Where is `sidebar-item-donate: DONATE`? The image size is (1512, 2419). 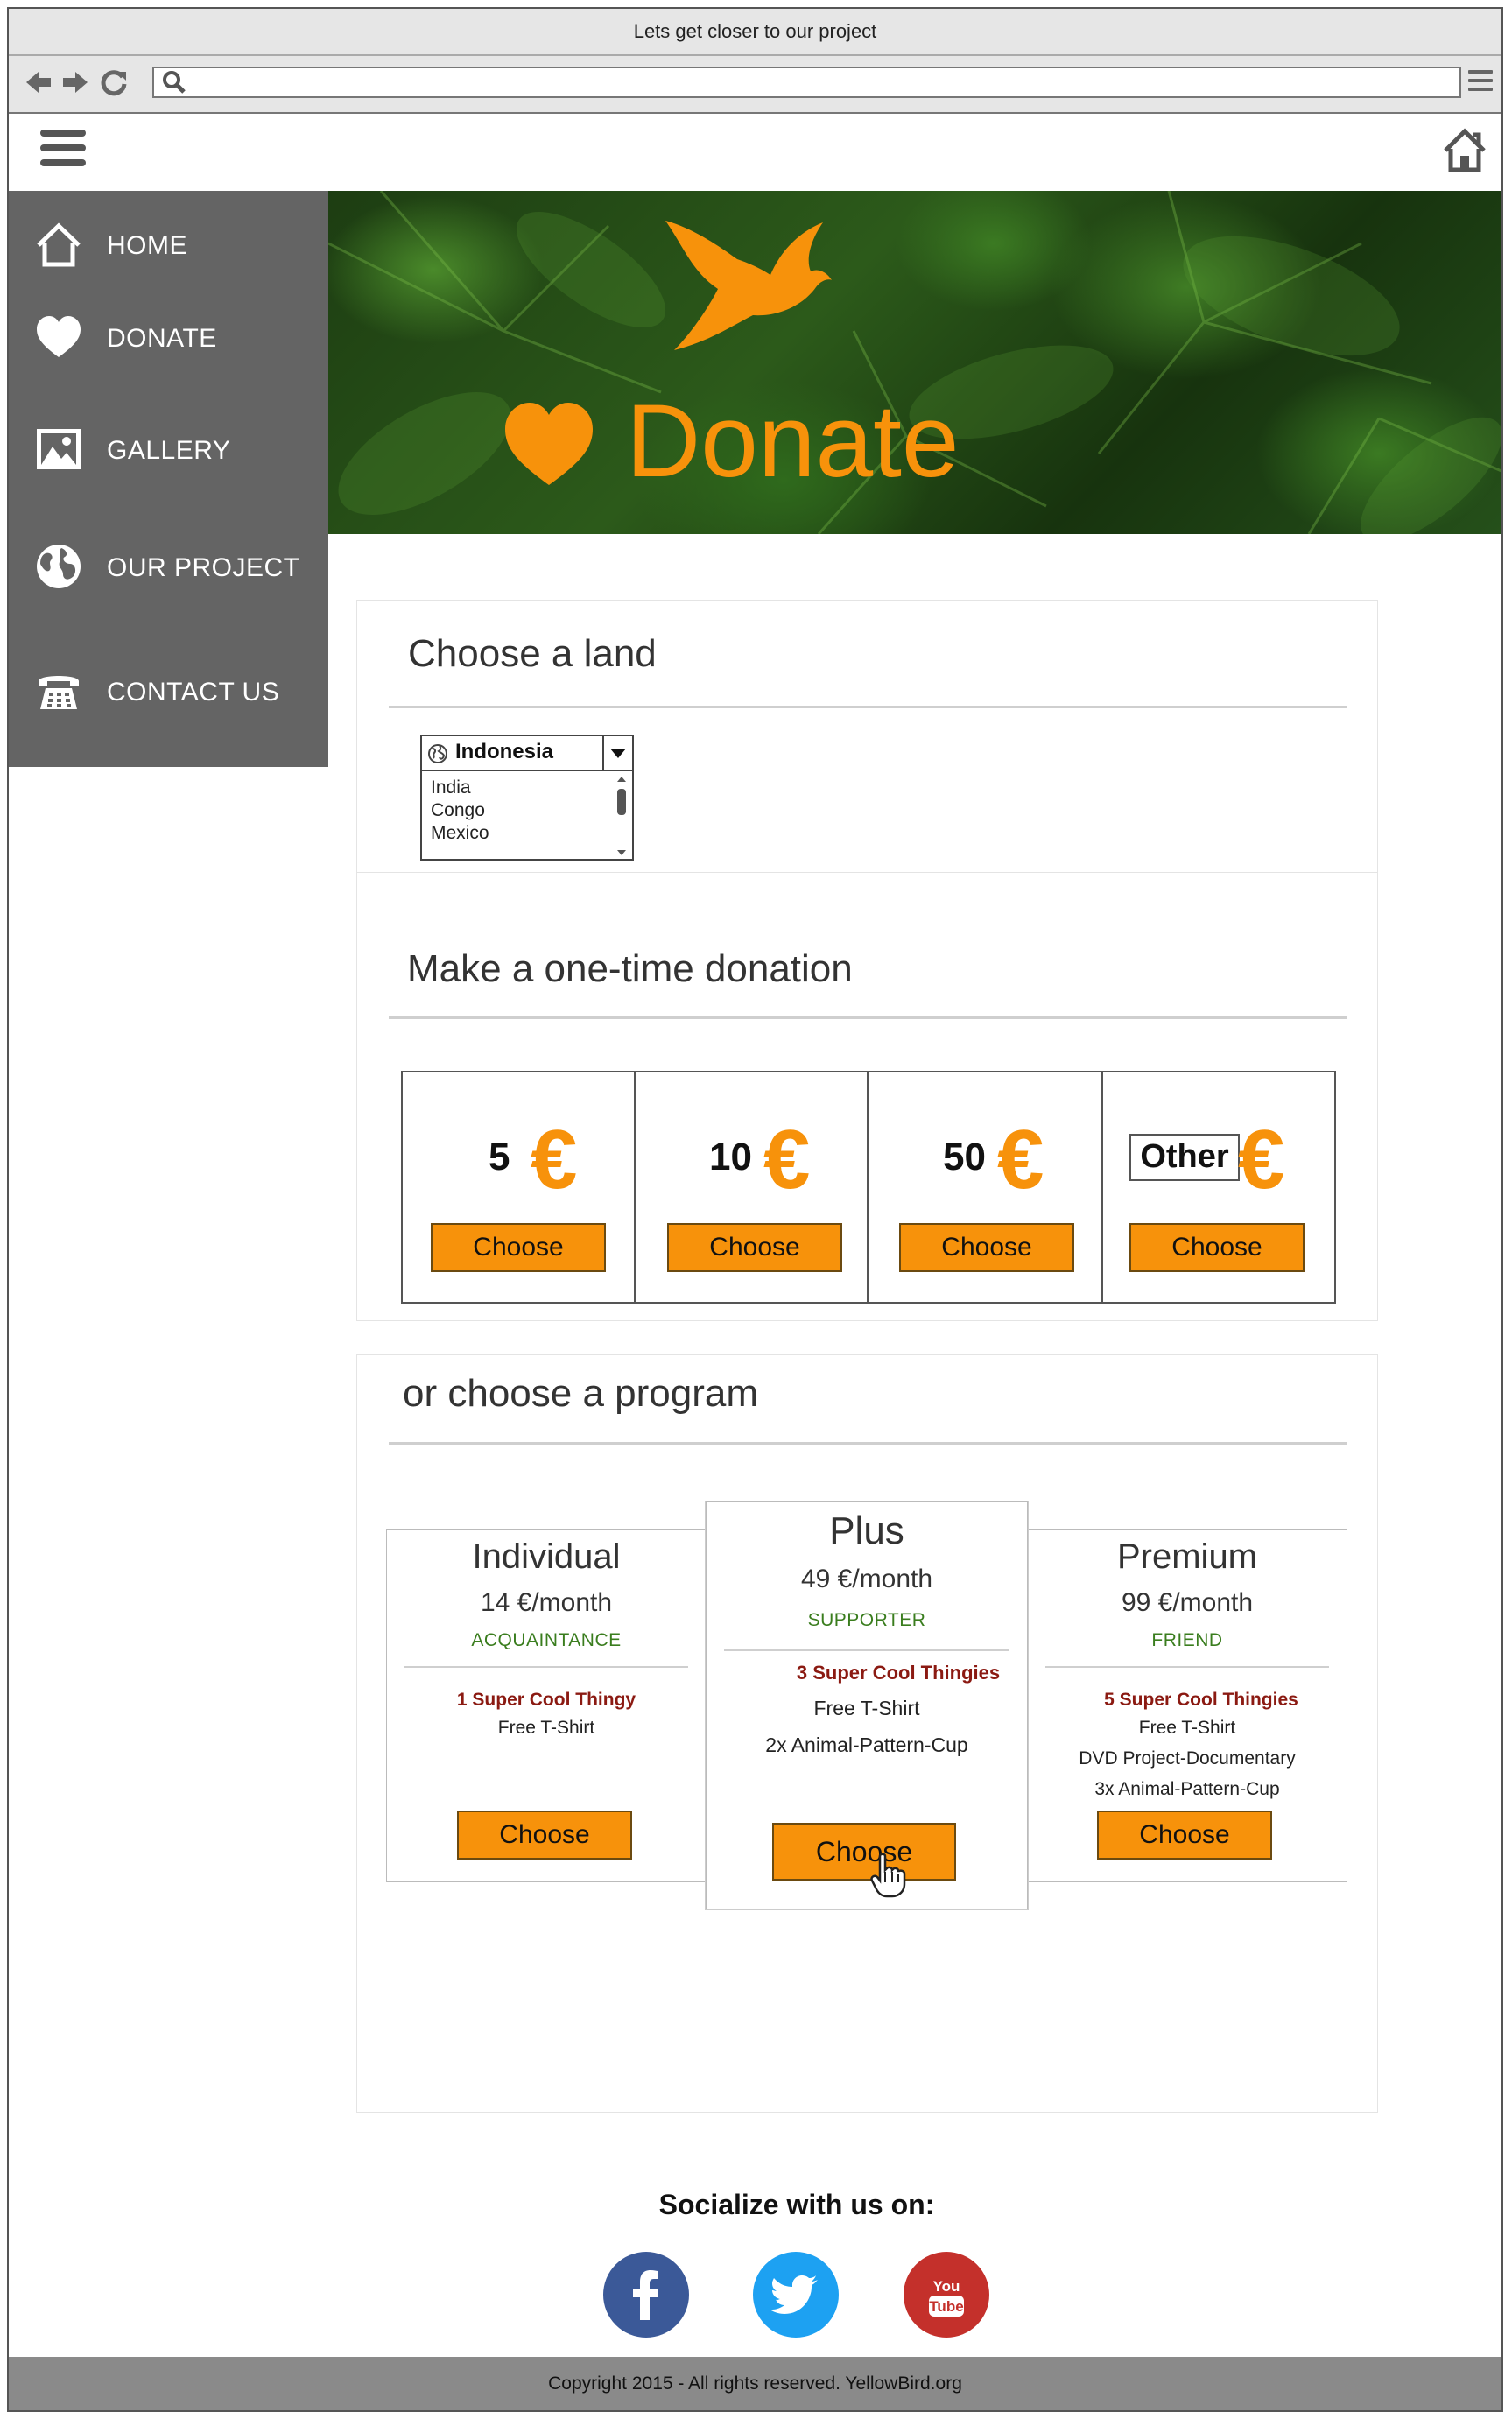 sidebar-item-donate: DONATE is located at coordinates (169, 338).